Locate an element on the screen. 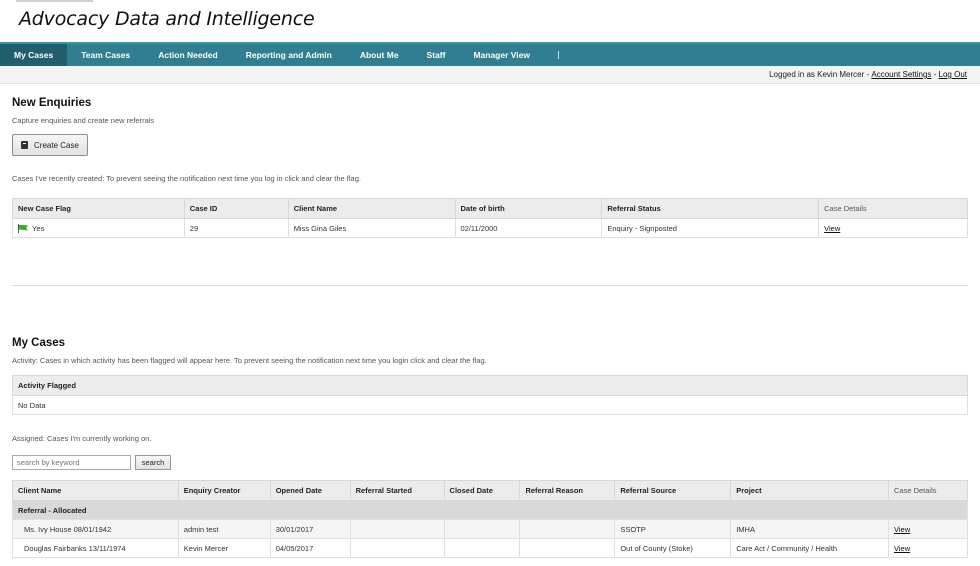 The width and height of the screenshot is (980, 566). col-referral-source: Referral Source is located at coordinates (673, 490).